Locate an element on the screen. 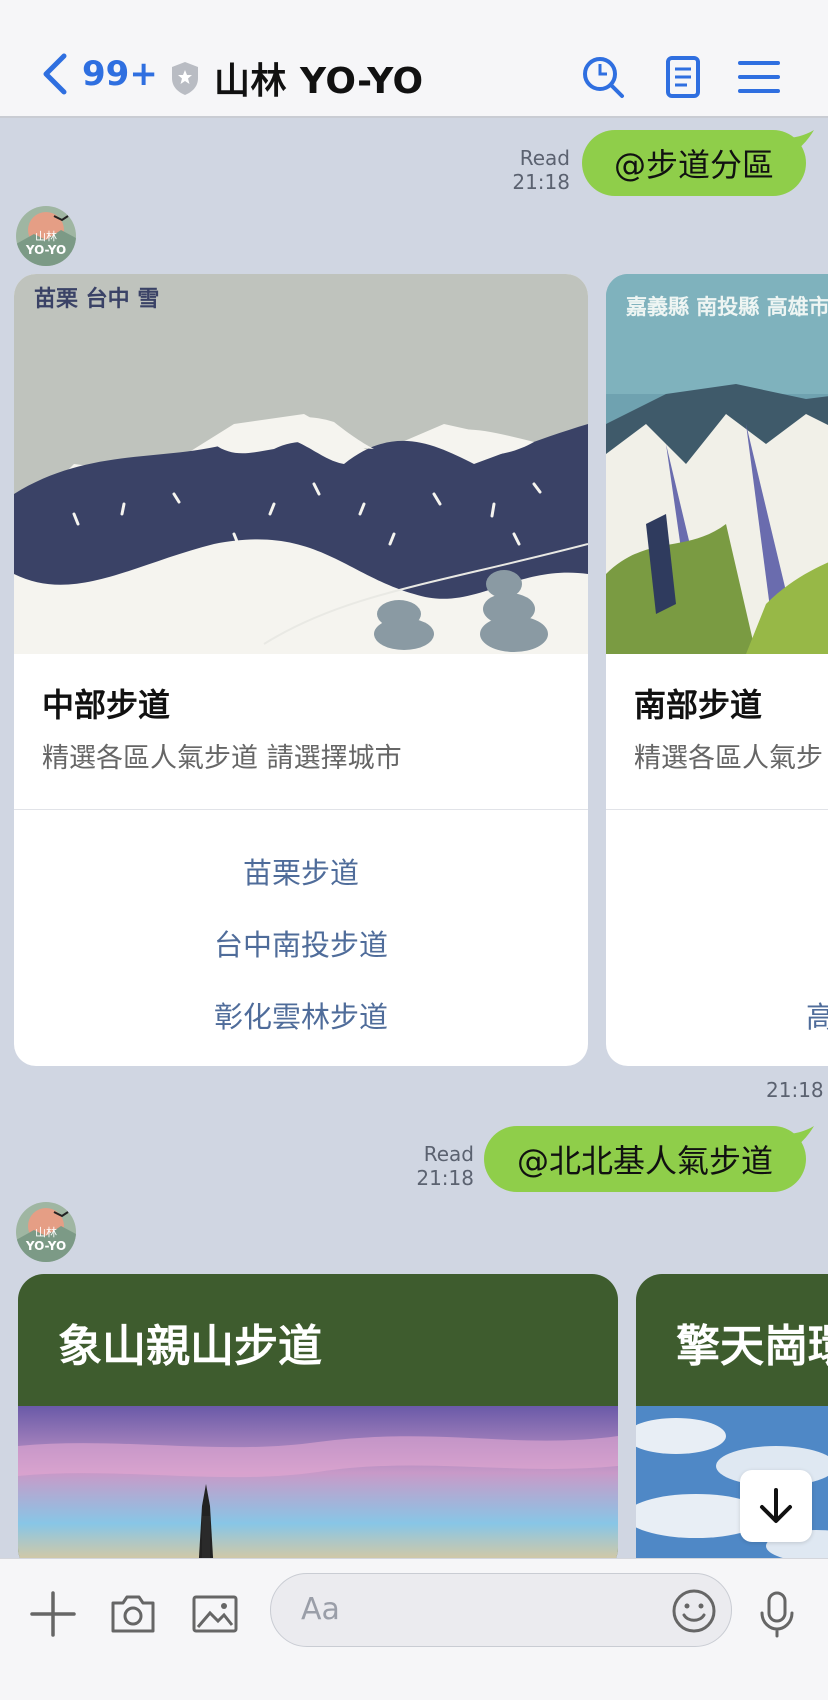 This screenshot has width=828, height=1700. card-image is located at coordinates (318, 1490).